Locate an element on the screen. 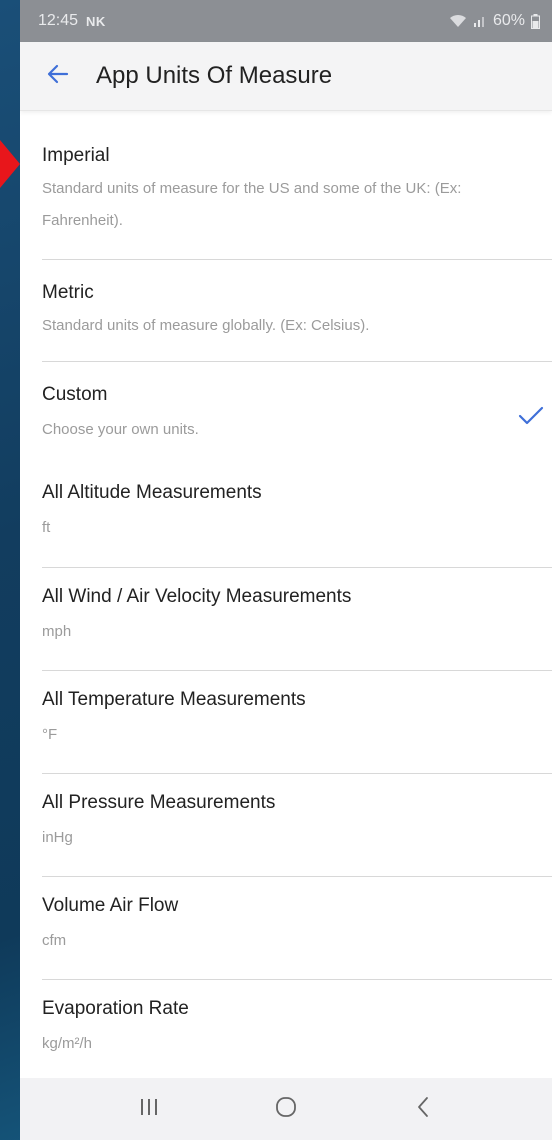  signal-icon is located at coordinates (480, 21).